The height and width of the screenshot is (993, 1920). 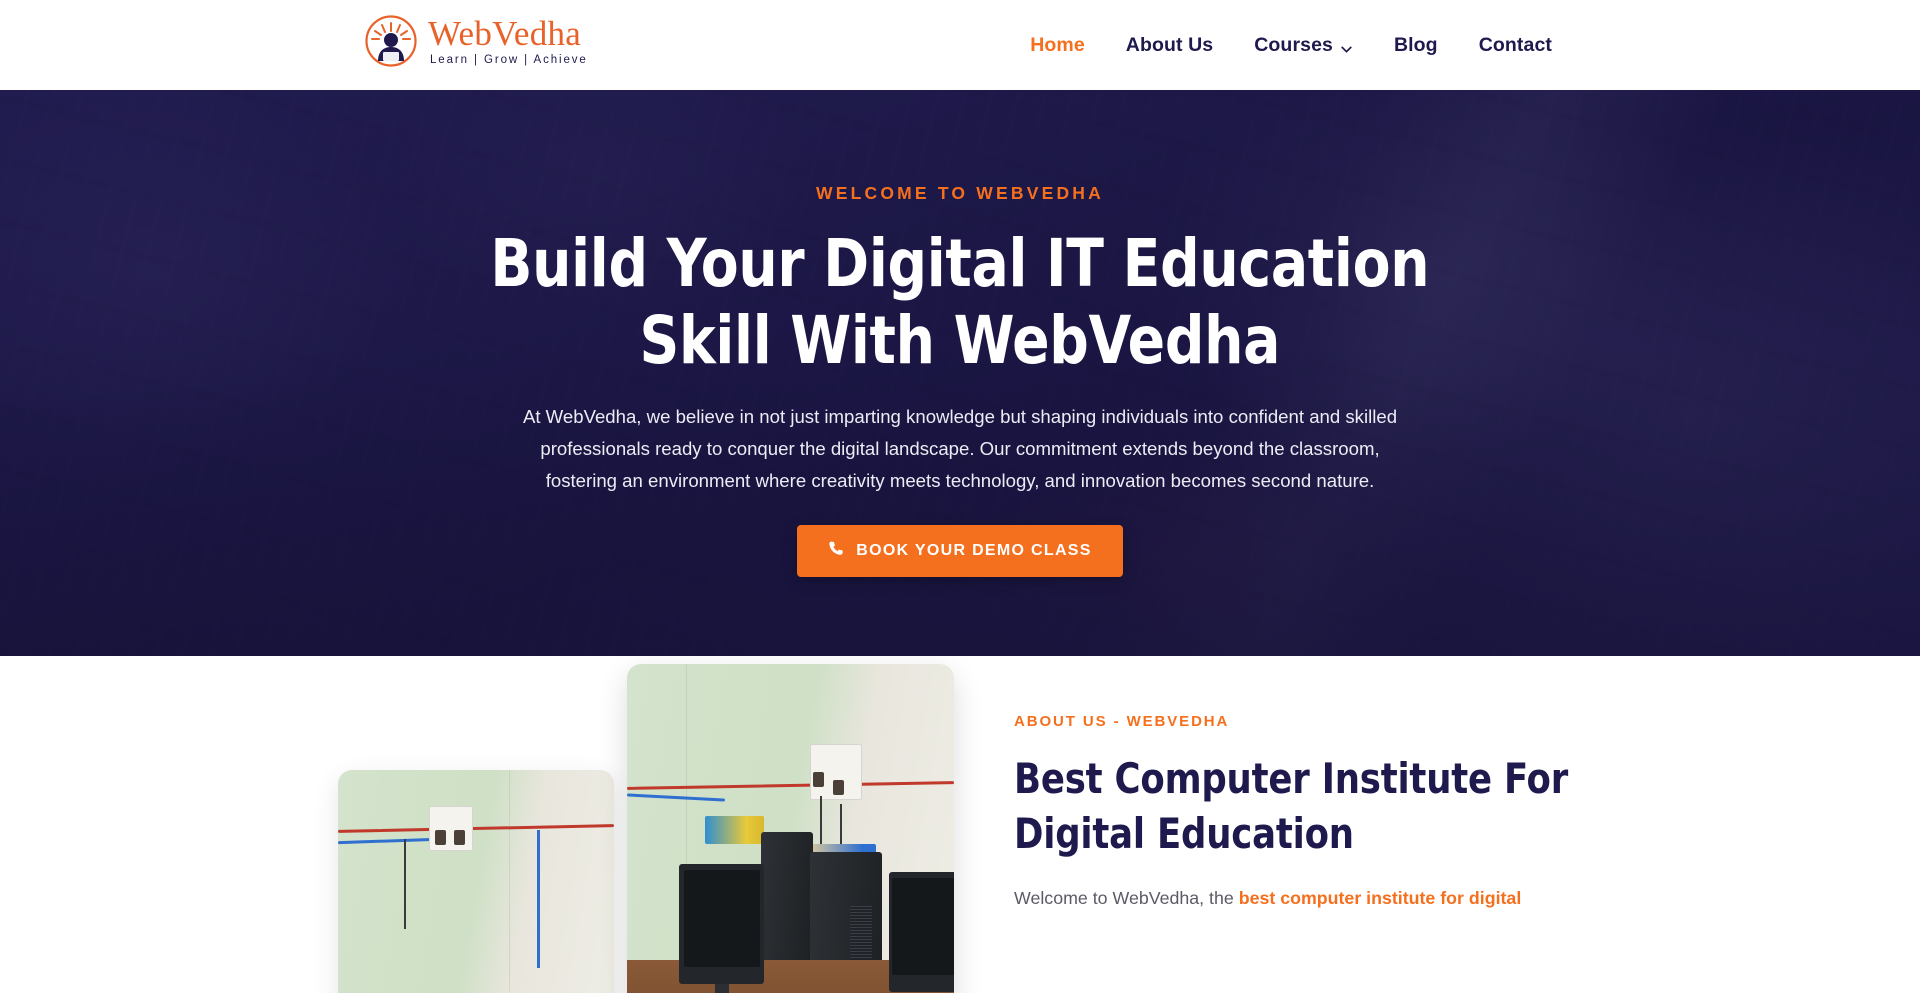 I want to click on computer-lab-photo-back, so click(x=476, y=881).